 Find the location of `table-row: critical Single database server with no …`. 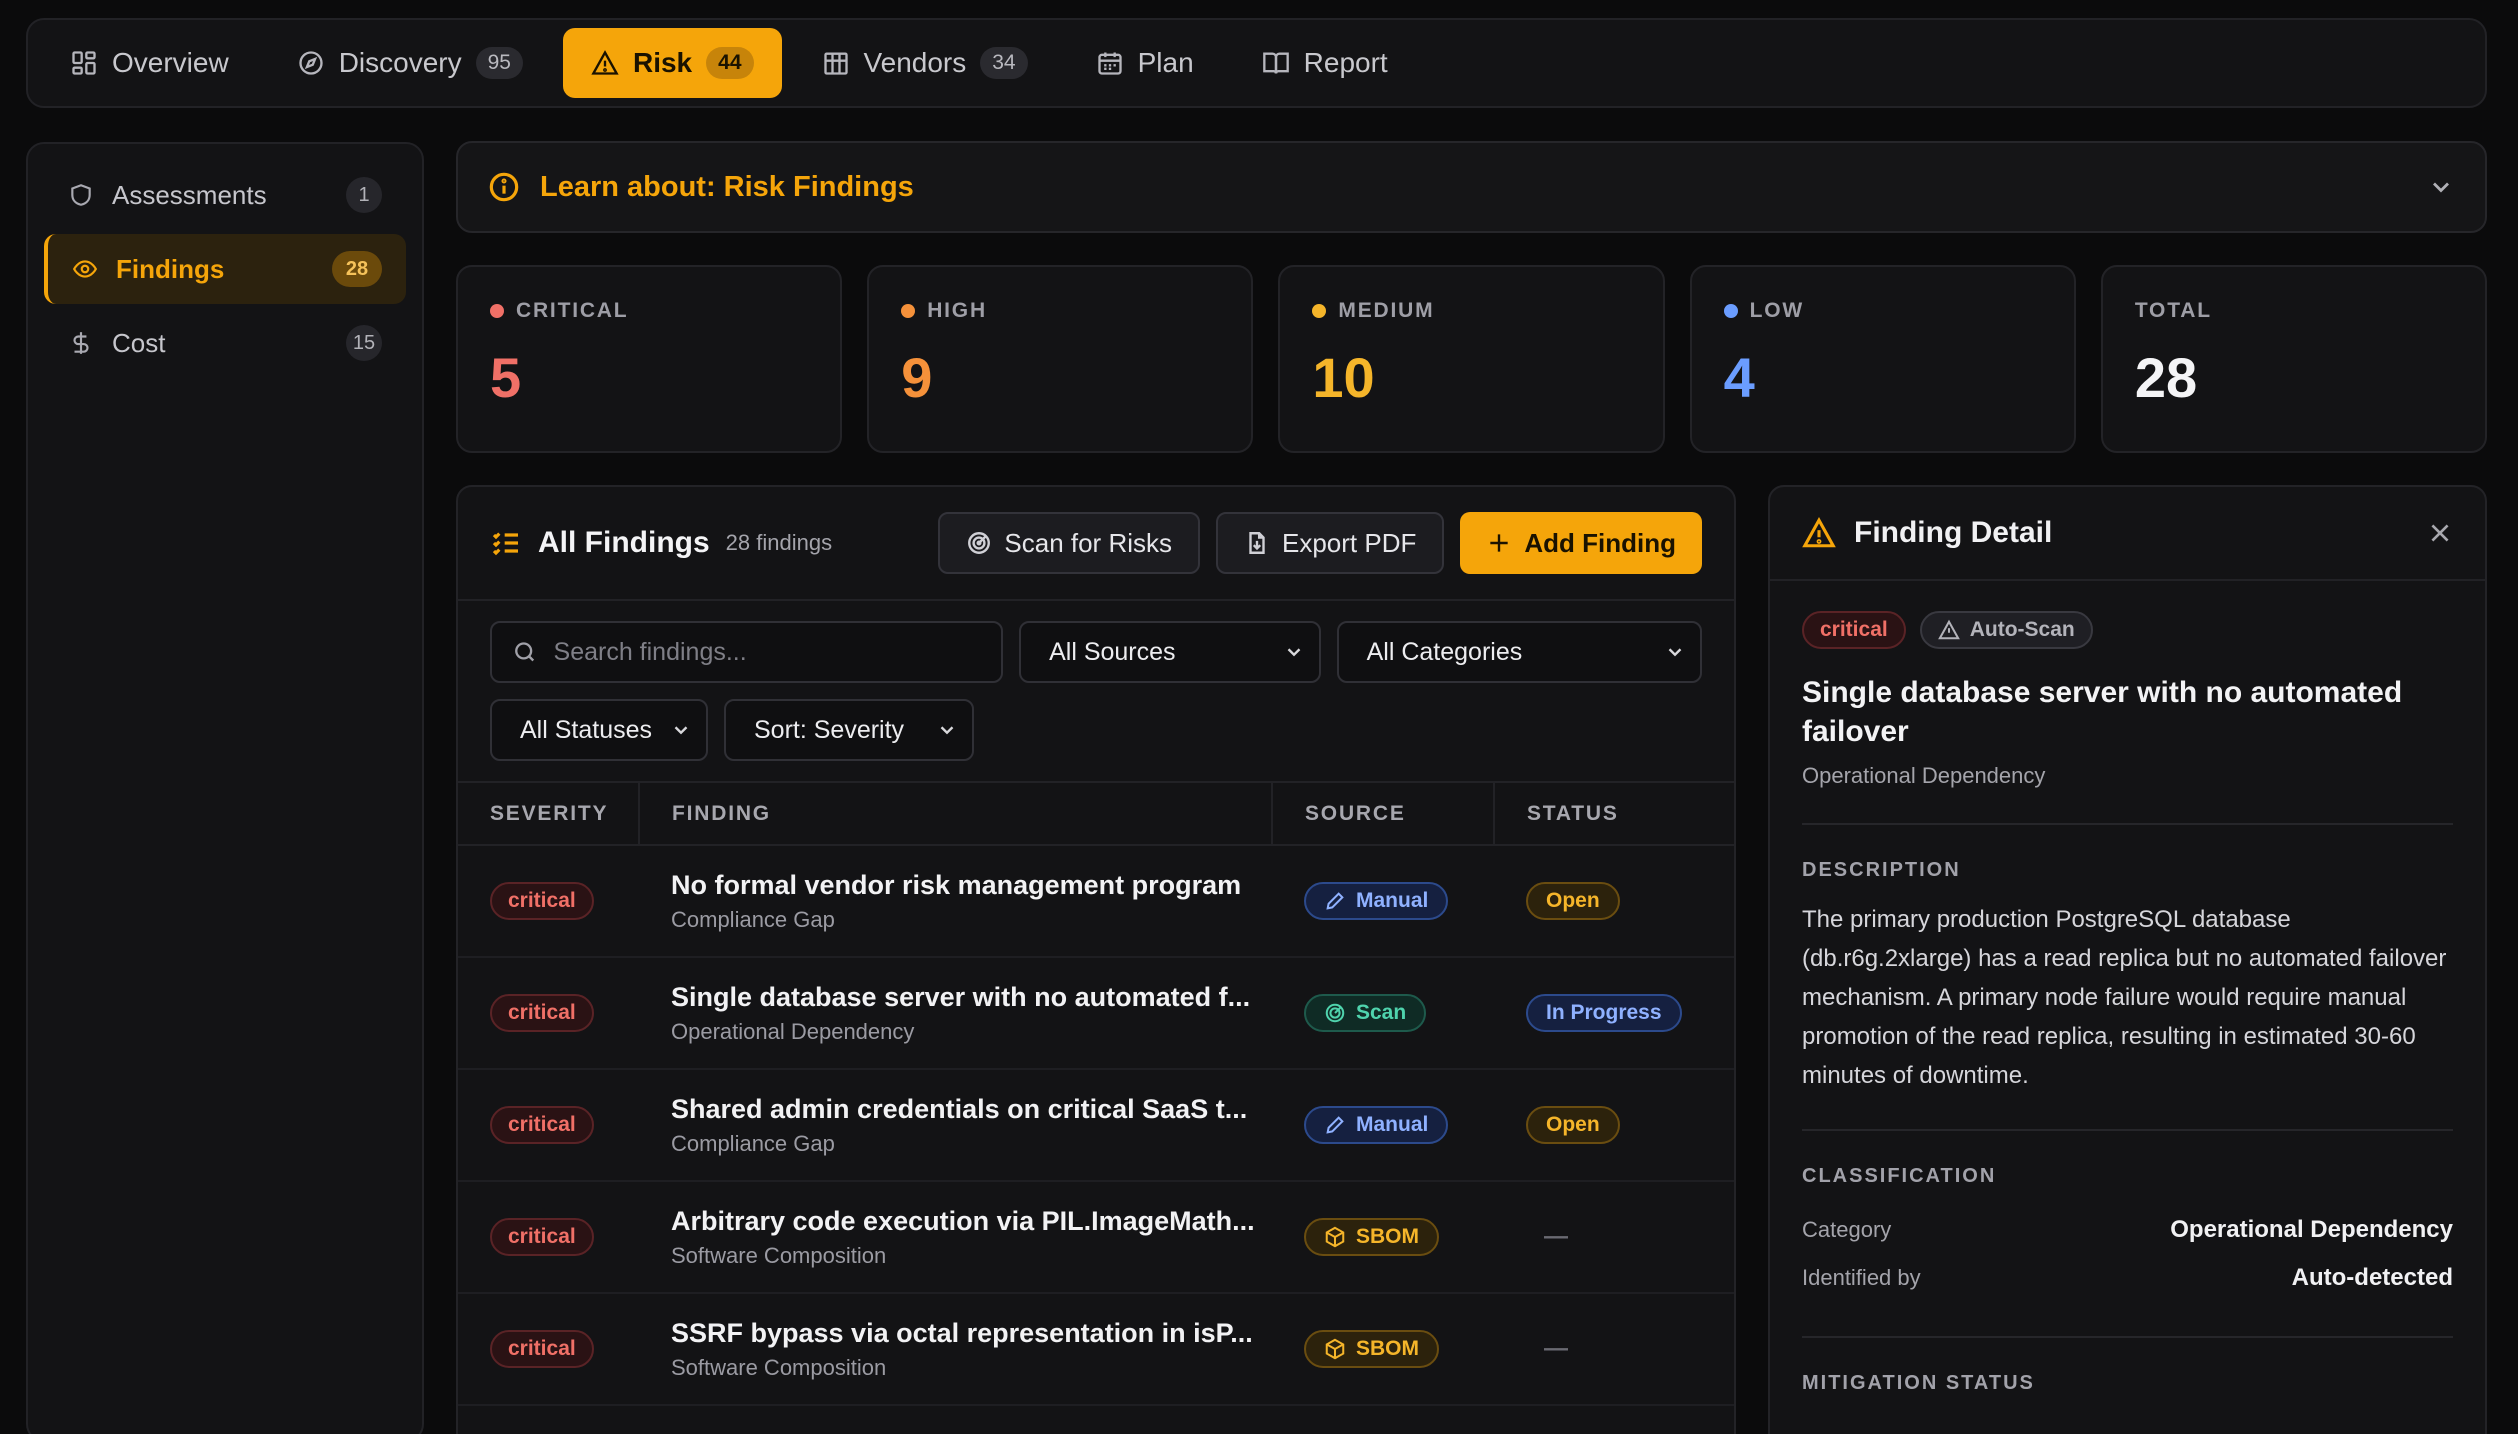

table-row: critical Single database server with no … is located at coordinates (1096, 1013).